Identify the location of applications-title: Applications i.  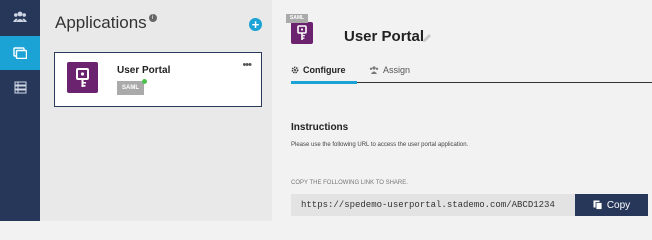
(106, 23).